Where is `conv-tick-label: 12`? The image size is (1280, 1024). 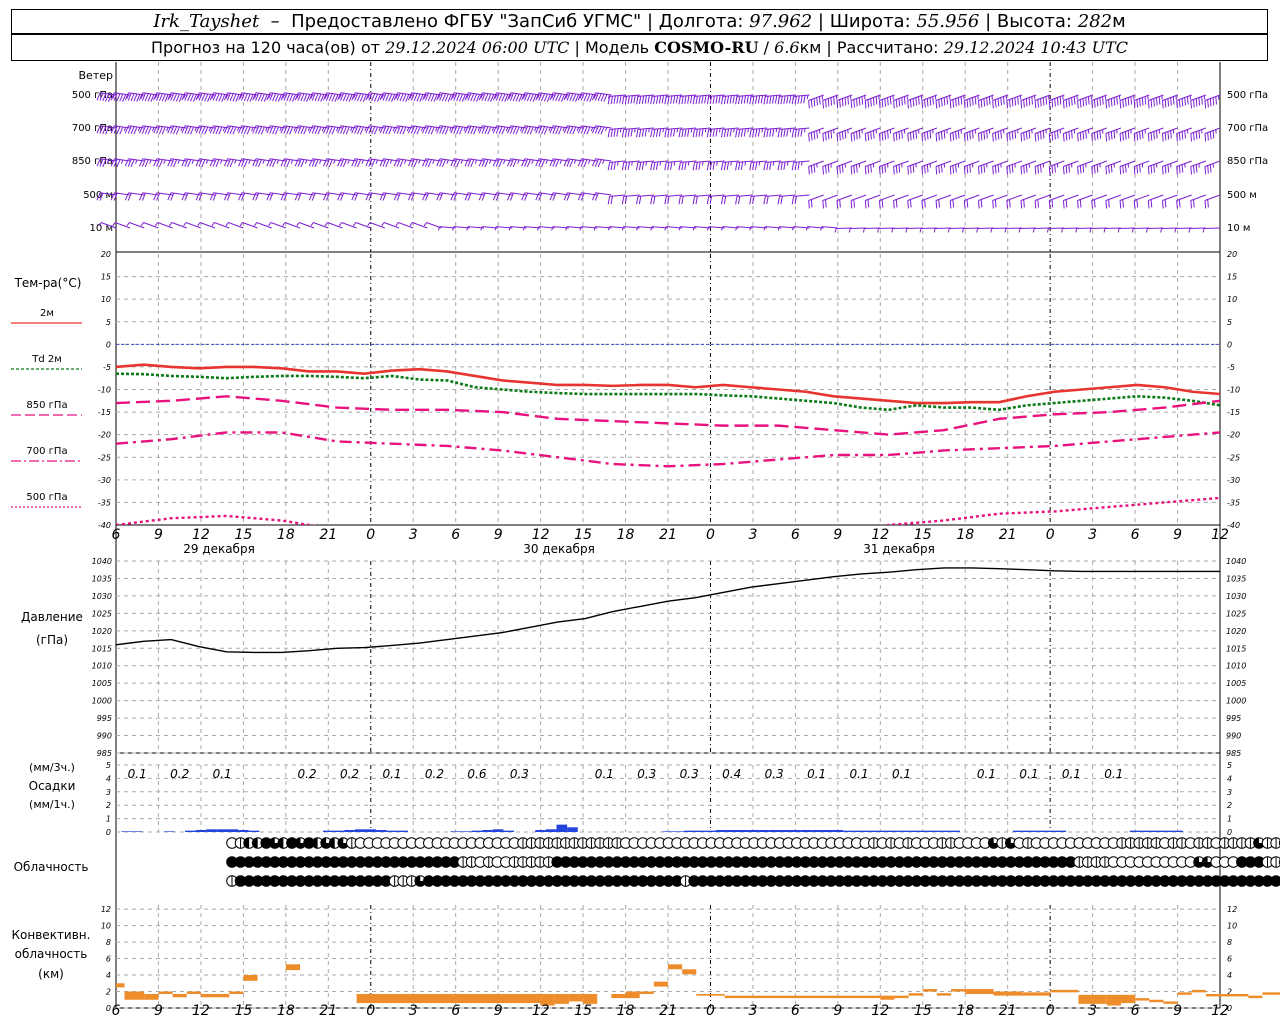 conv-tick-label: 12 is located at coordinates (106, 909).